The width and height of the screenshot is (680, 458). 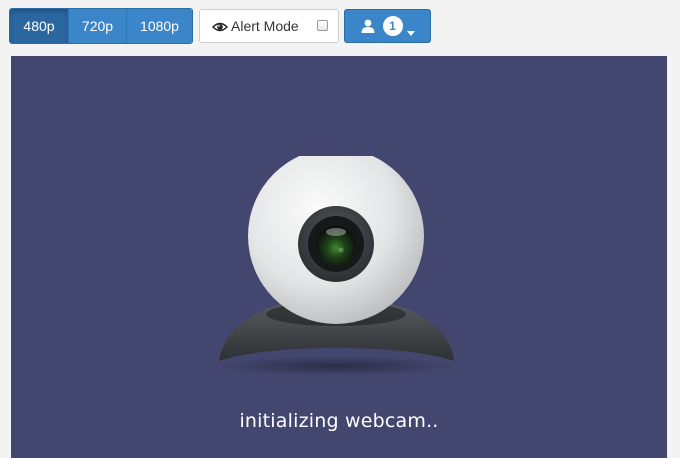 I want to click on resolution-button-group: 480p 720p 1080p, so click(x=101, y=25).